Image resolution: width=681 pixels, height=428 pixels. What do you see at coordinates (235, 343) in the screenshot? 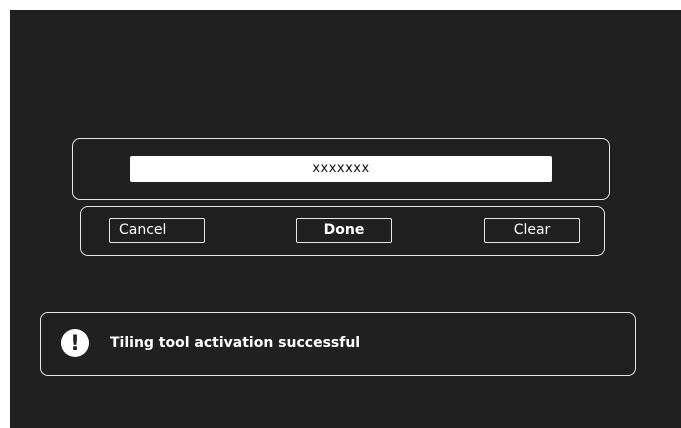
I see `notification-message: Tiling tool activation successful` at bounding box center [235, 343].